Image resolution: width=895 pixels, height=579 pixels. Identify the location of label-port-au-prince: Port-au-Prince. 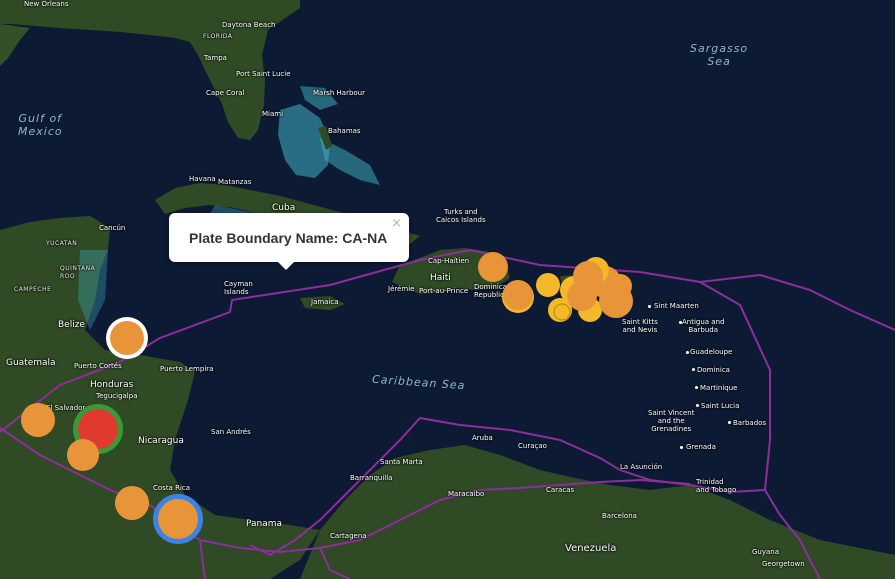
(444, 291).